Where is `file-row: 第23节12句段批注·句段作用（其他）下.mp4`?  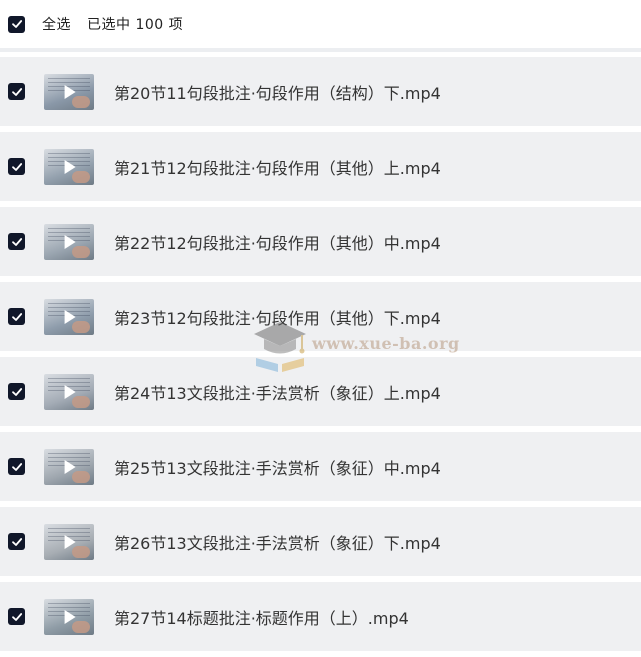 file-row: 第23节12句段批注·句段作用（其他）下.mp4 is located at coordinates (320, 316).